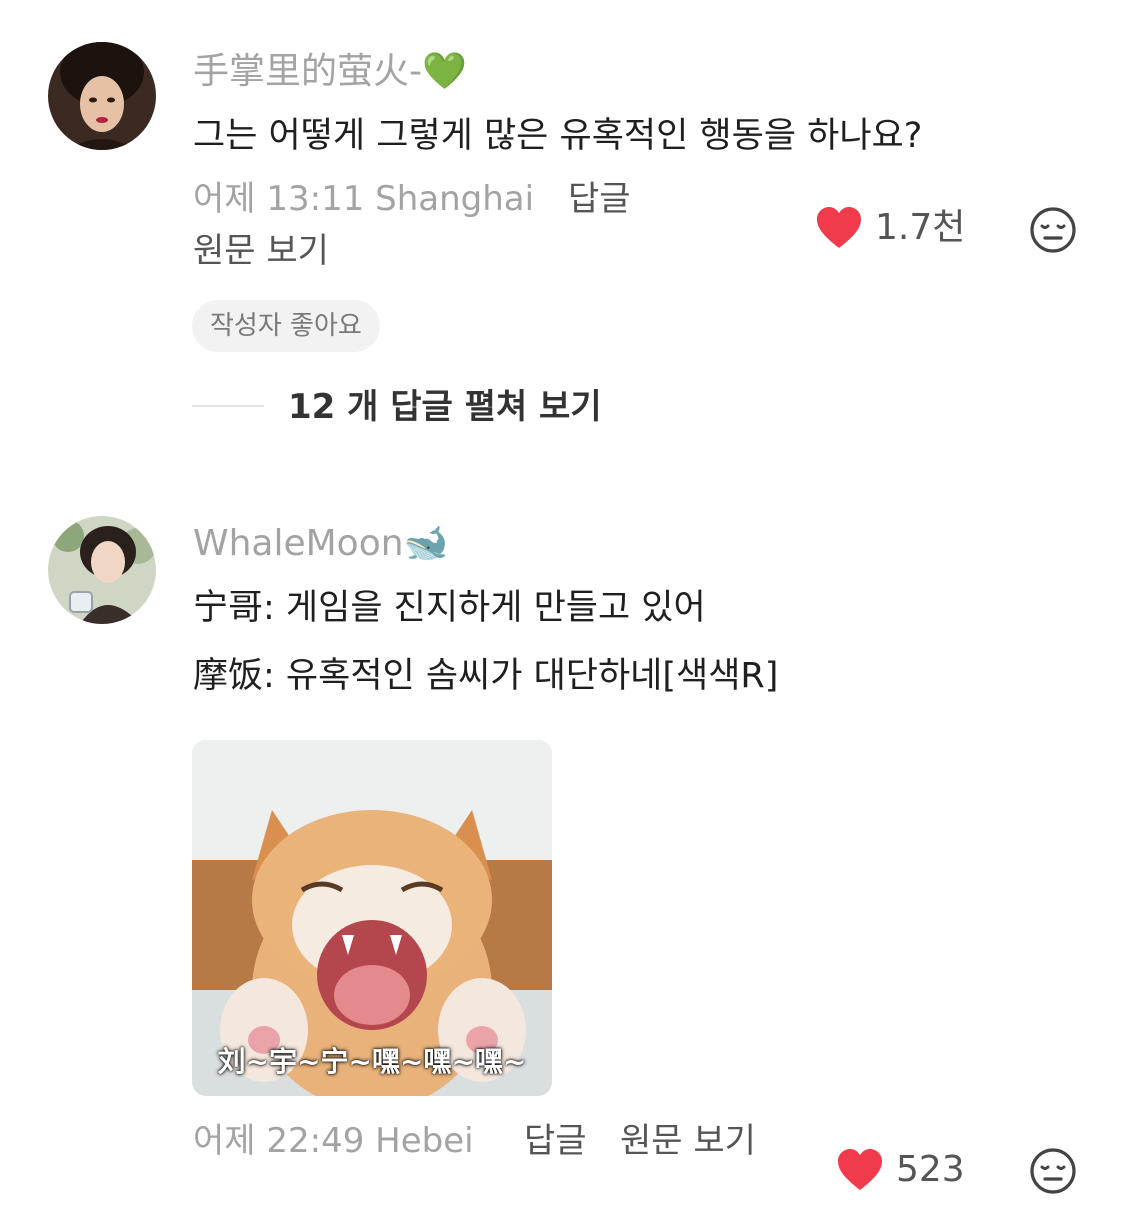 The width and height of the screenshot is (1125, 1226). I want to click on username: 手掌里的萤火-💚, so click(330, 72).